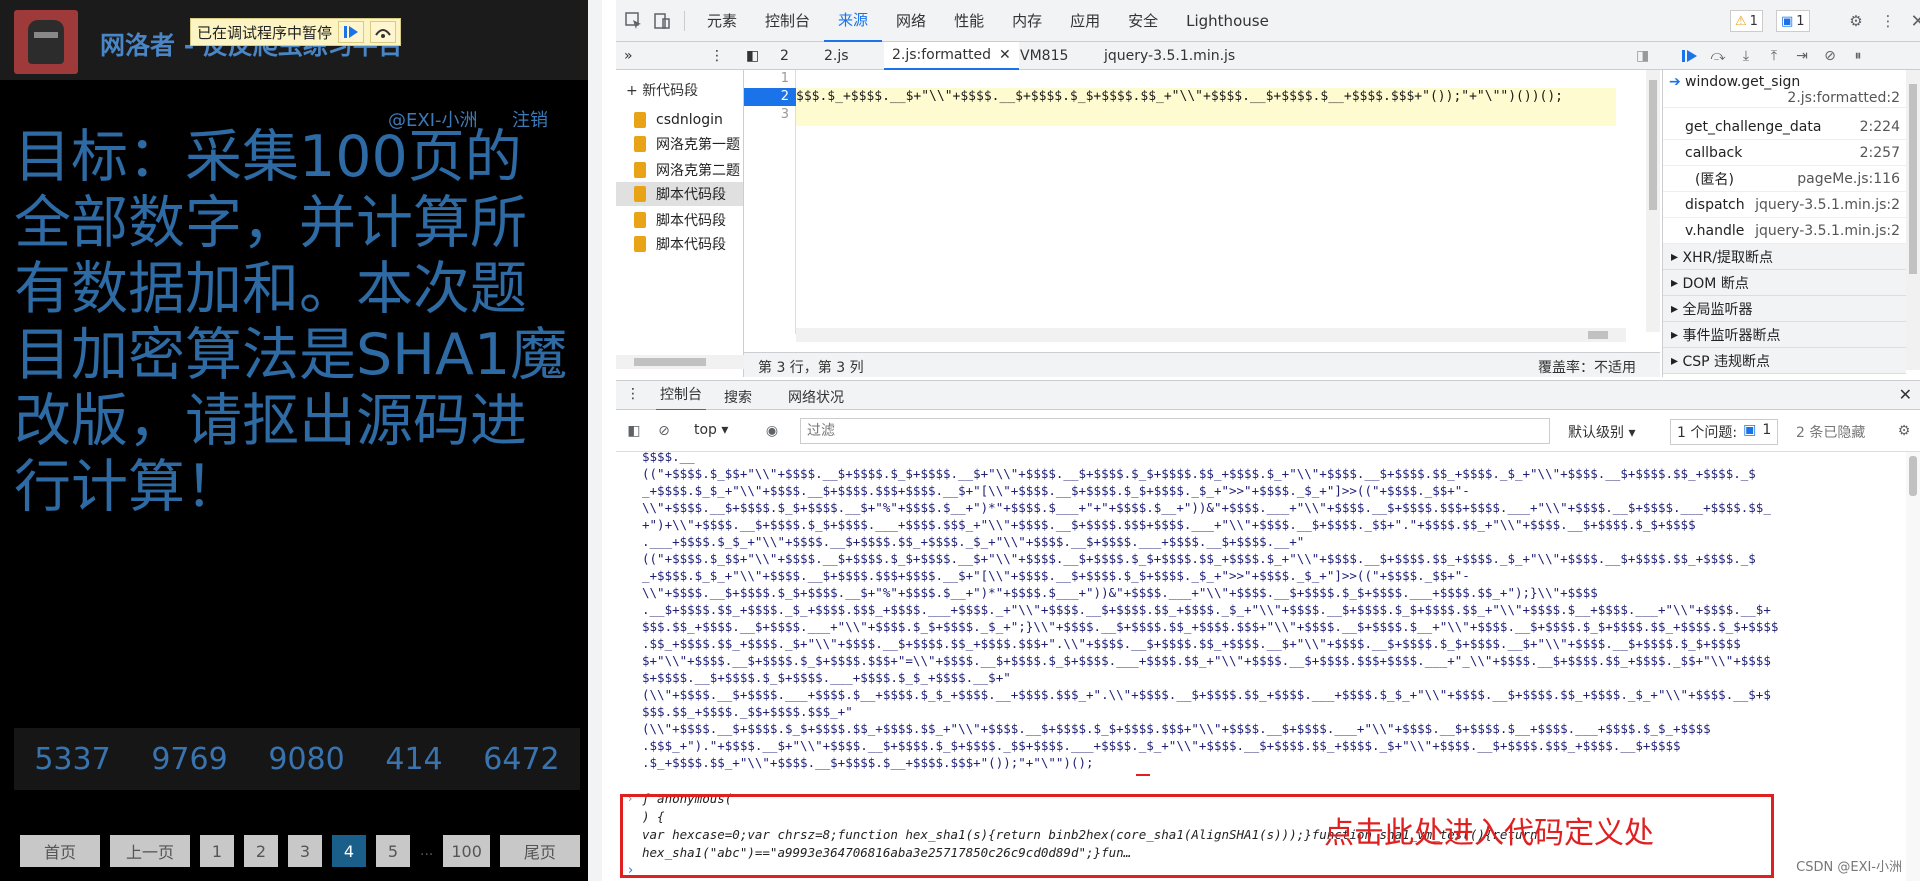  I want to click on call-frame-name: v.handle, so click(1715, 230).